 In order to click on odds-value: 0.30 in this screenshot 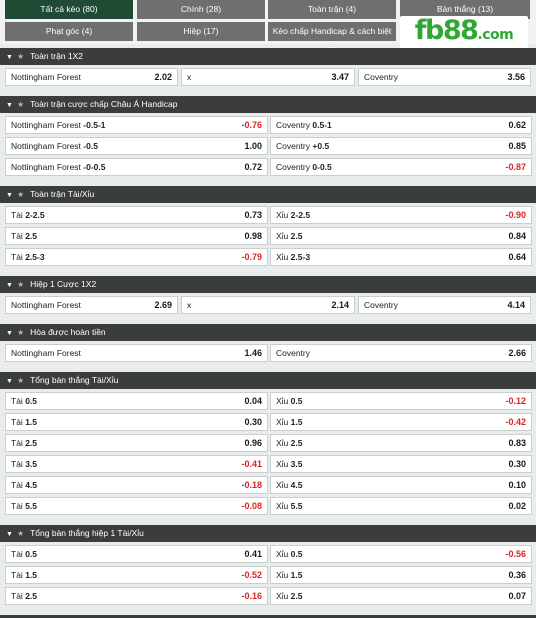, I will do `click(253, 422)`.